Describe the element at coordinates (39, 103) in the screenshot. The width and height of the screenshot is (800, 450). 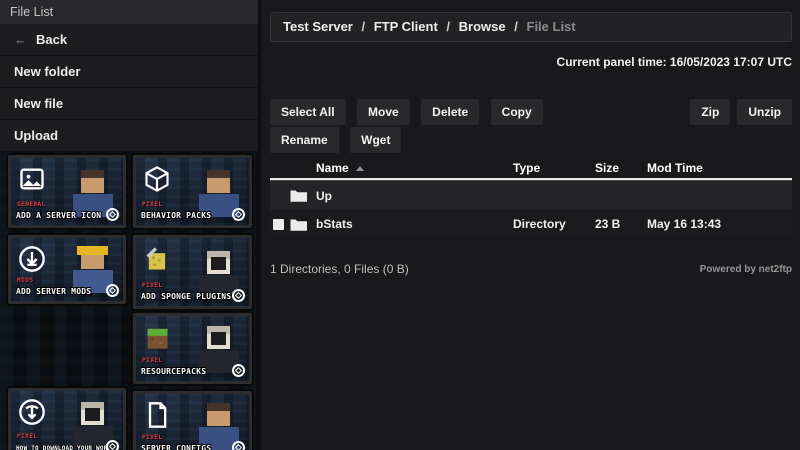
I see `new-file-label: New file` at that location.